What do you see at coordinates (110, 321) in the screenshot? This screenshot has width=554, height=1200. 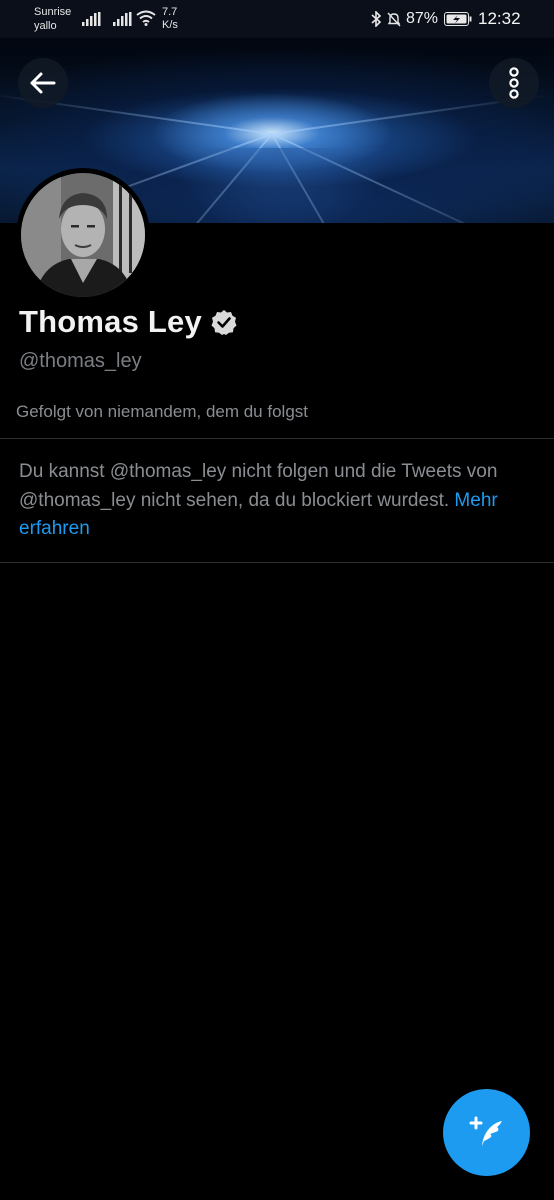 I see `profile-name: Thomas Ley` at bounding box center [110, 321].